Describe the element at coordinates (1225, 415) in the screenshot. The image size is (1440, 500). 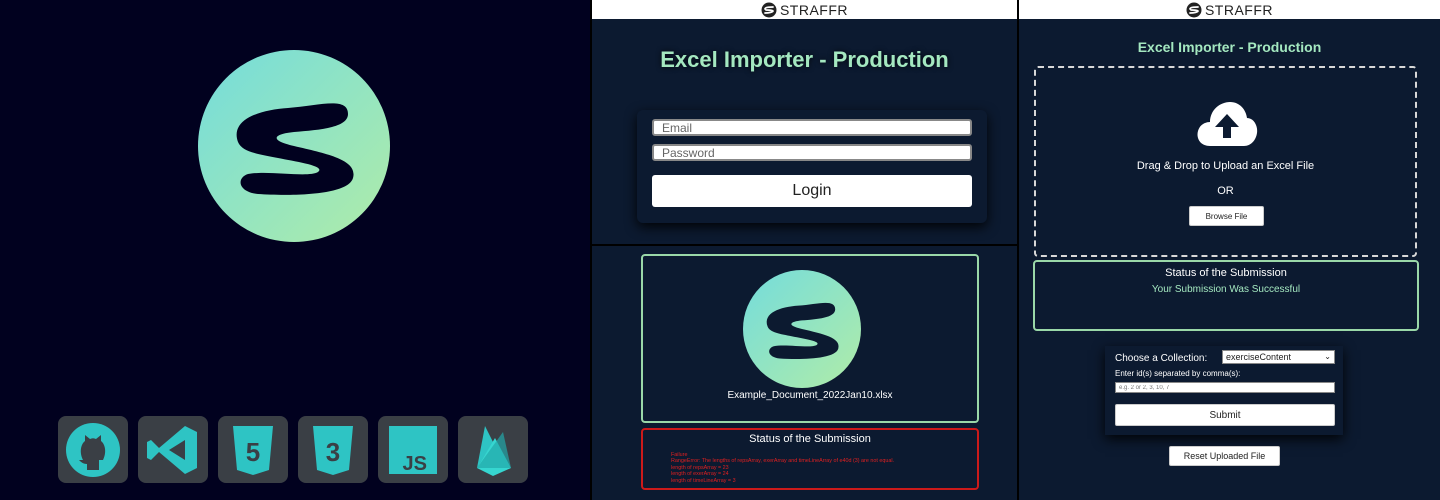
I see `submit-button: Submit` at that location.